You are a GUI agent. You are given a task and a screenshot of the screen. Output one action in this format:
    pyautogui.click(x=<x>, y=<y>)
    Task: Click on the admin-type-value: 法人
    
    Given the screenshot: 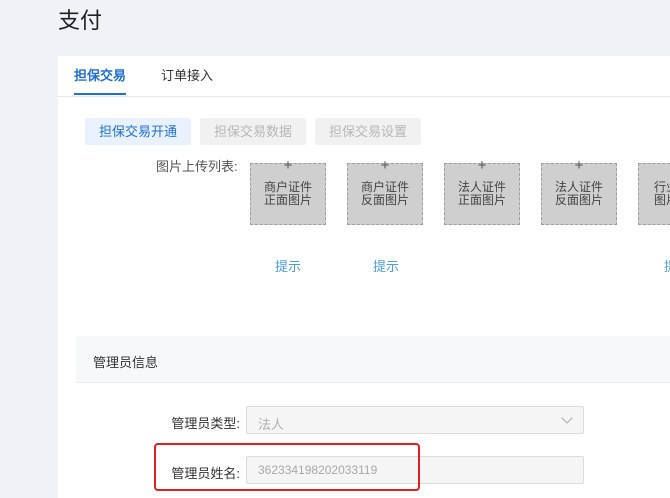 What is the action you would take?
    pyautogui.click(x=271, y=424)
    